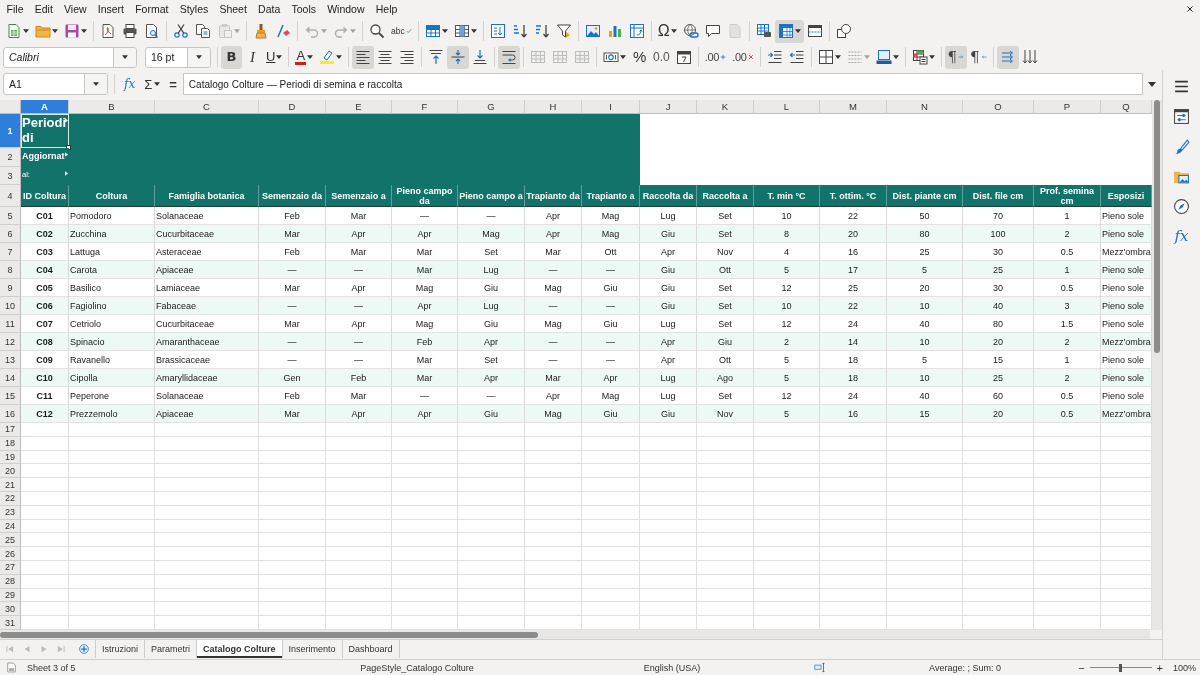 This screenshot has height=675, width=1200. Describe the element at coordinates (998, 107) in the screenshot. I see `column-header: O` at that location.